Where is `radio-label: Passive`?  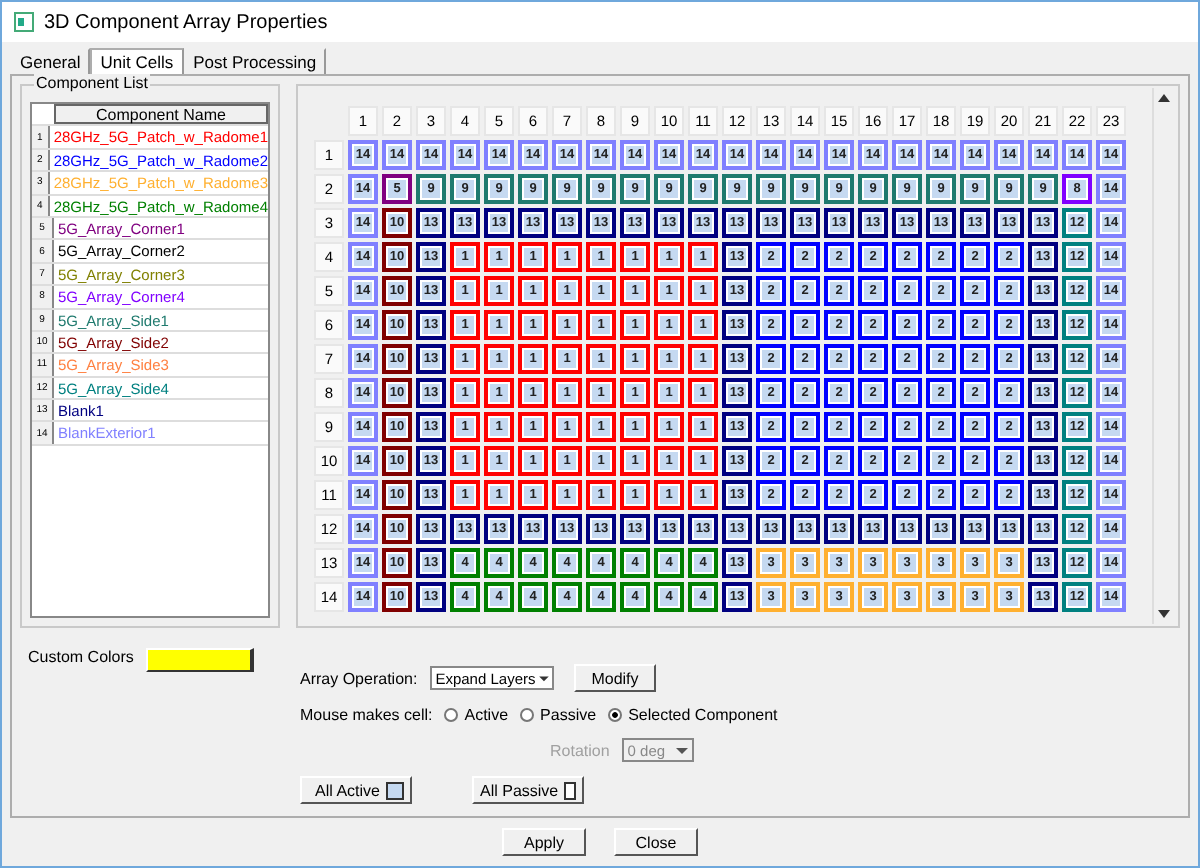 radio-label: Passive is located at coordinates (568, 715).